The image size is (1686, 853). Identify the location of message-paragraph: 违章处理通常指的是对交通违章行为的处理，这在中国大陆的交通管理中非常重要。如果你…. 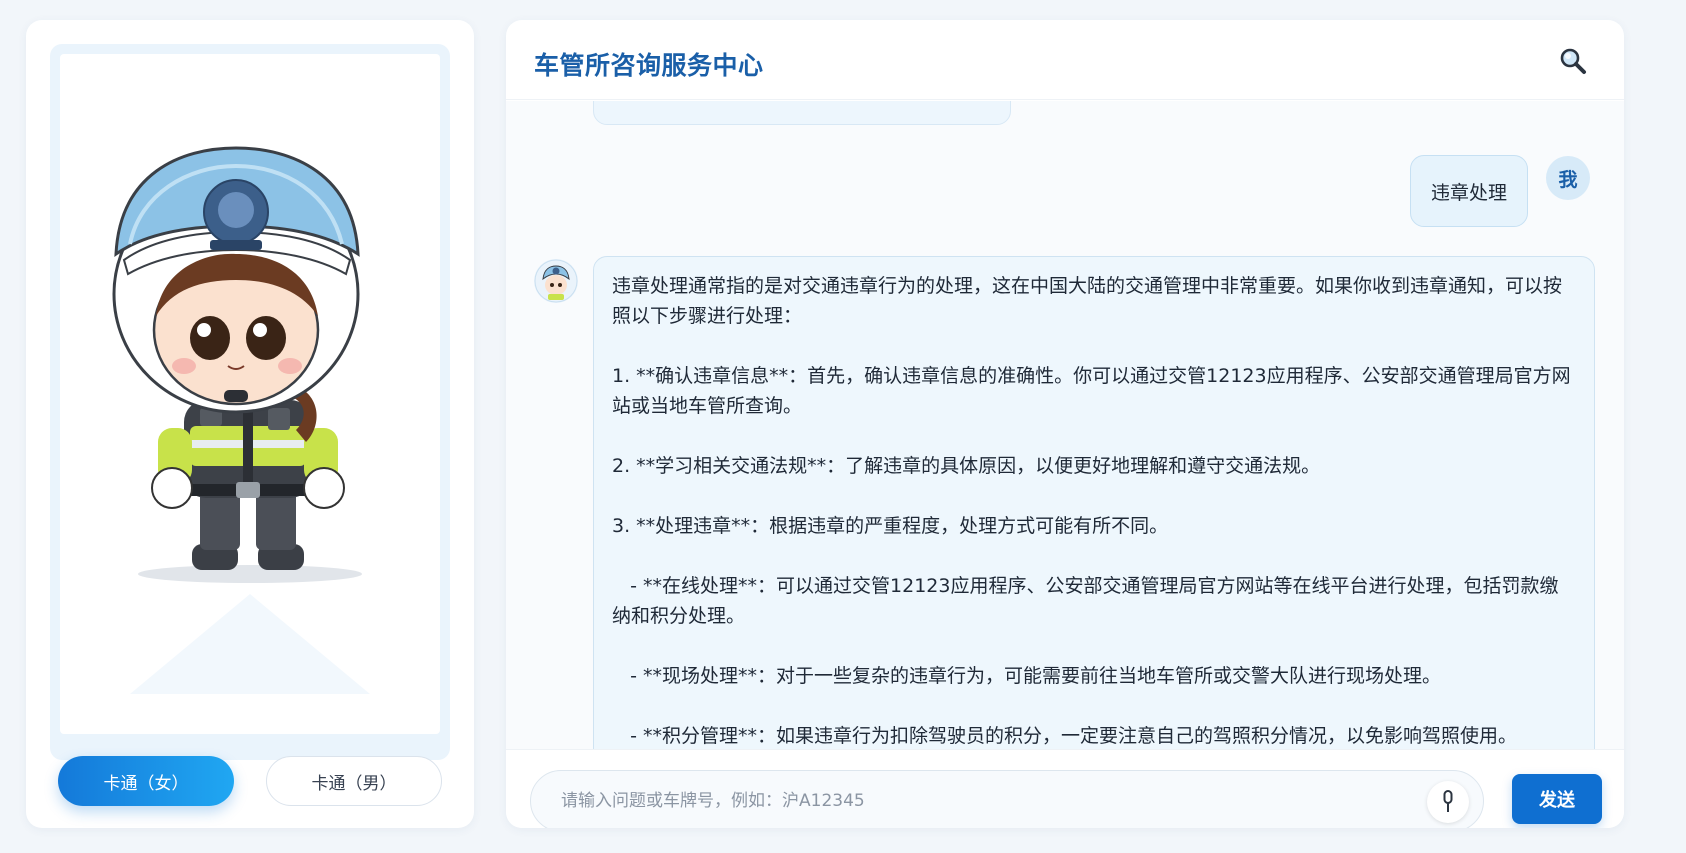
(1087, 301).